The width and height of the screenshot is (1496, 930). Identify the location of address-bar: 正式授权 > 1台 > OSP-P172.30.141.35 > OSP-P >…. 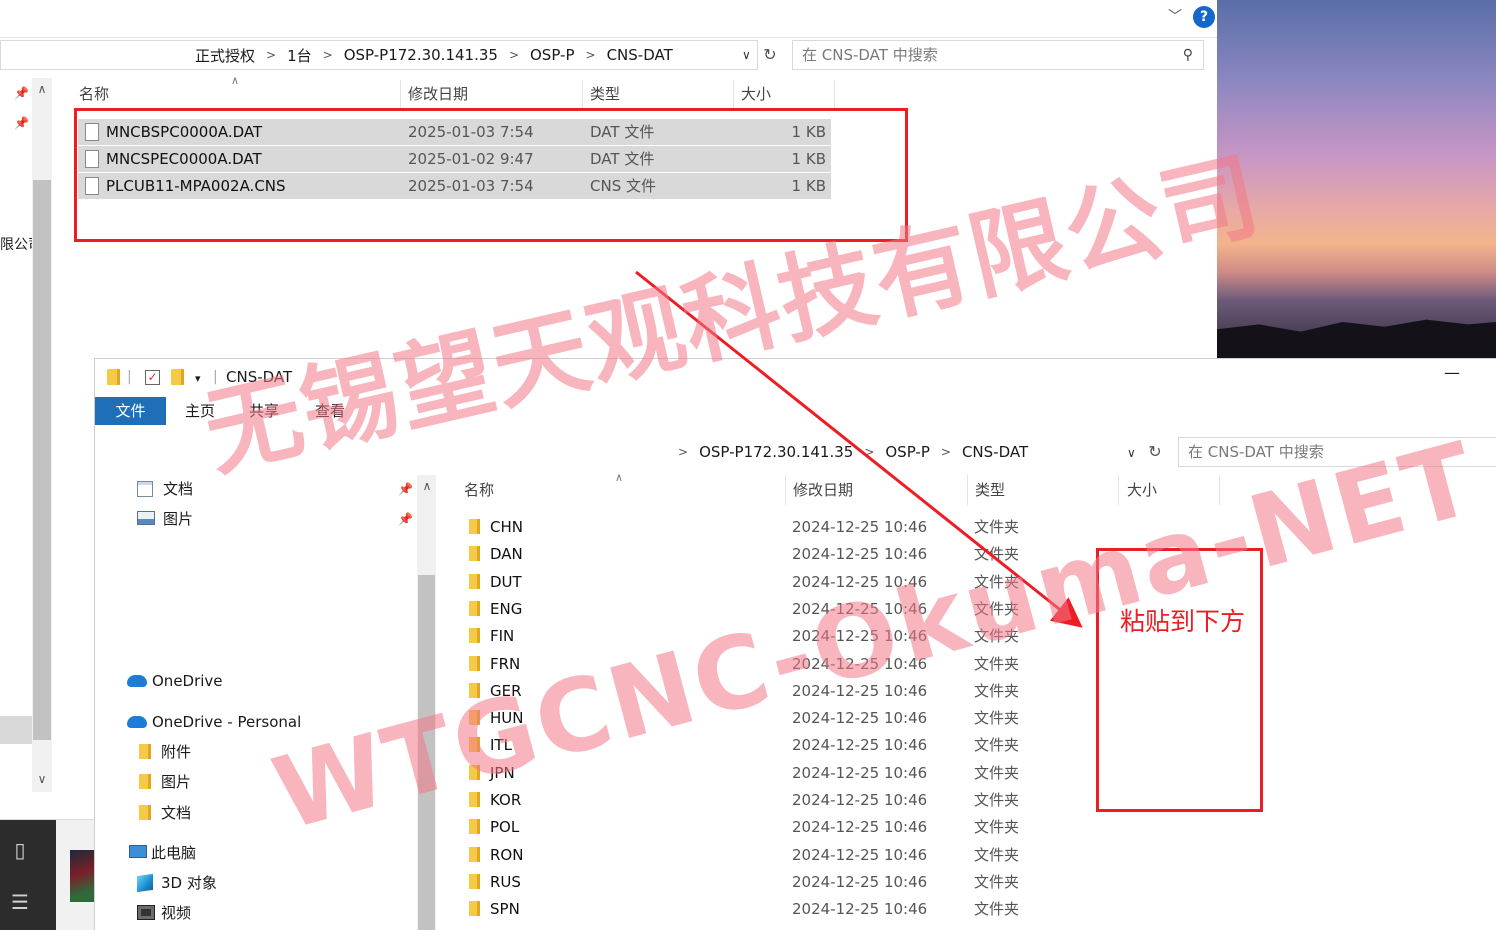
(379, 55).